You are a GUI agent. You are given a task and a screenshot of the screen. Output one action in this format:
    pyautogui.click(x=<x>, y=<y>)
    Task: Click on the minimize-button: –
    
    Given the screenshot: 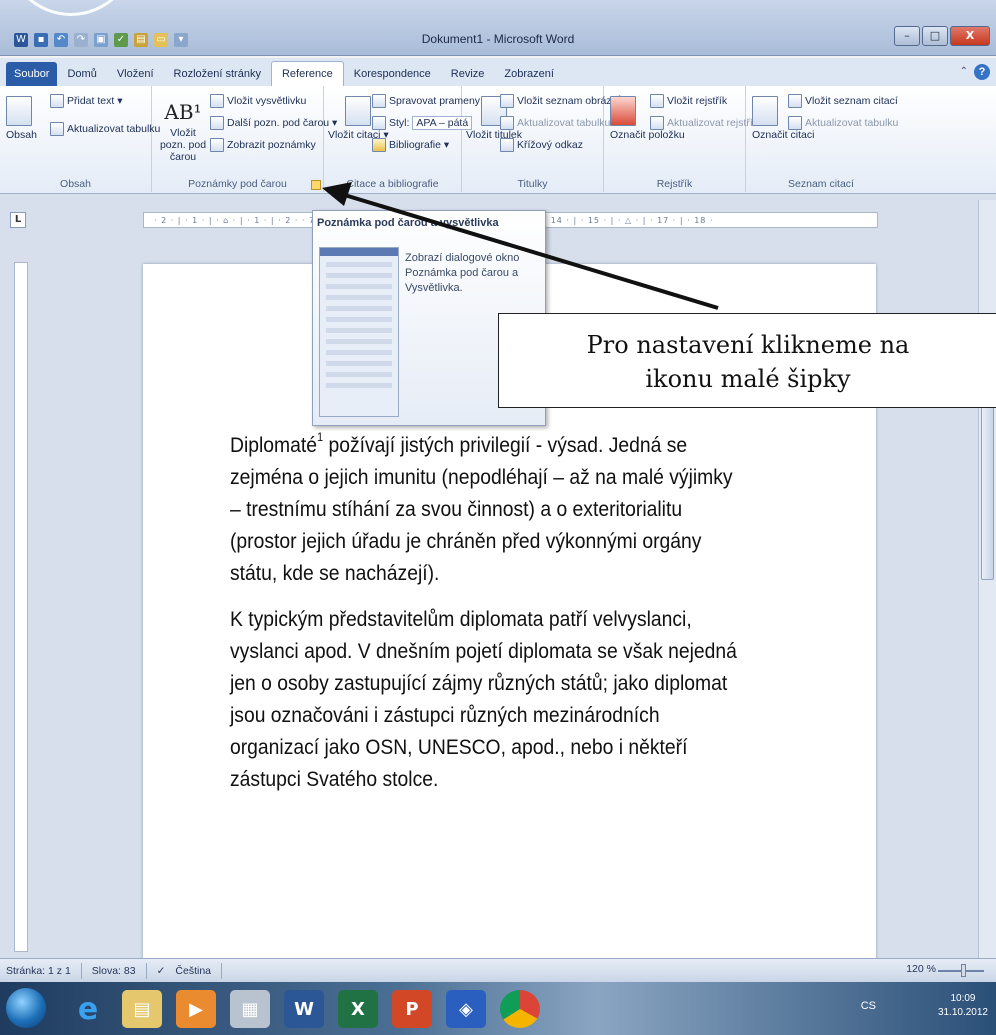 What is the action you would take?
    pyautogui.click(x=907, y=36)
    